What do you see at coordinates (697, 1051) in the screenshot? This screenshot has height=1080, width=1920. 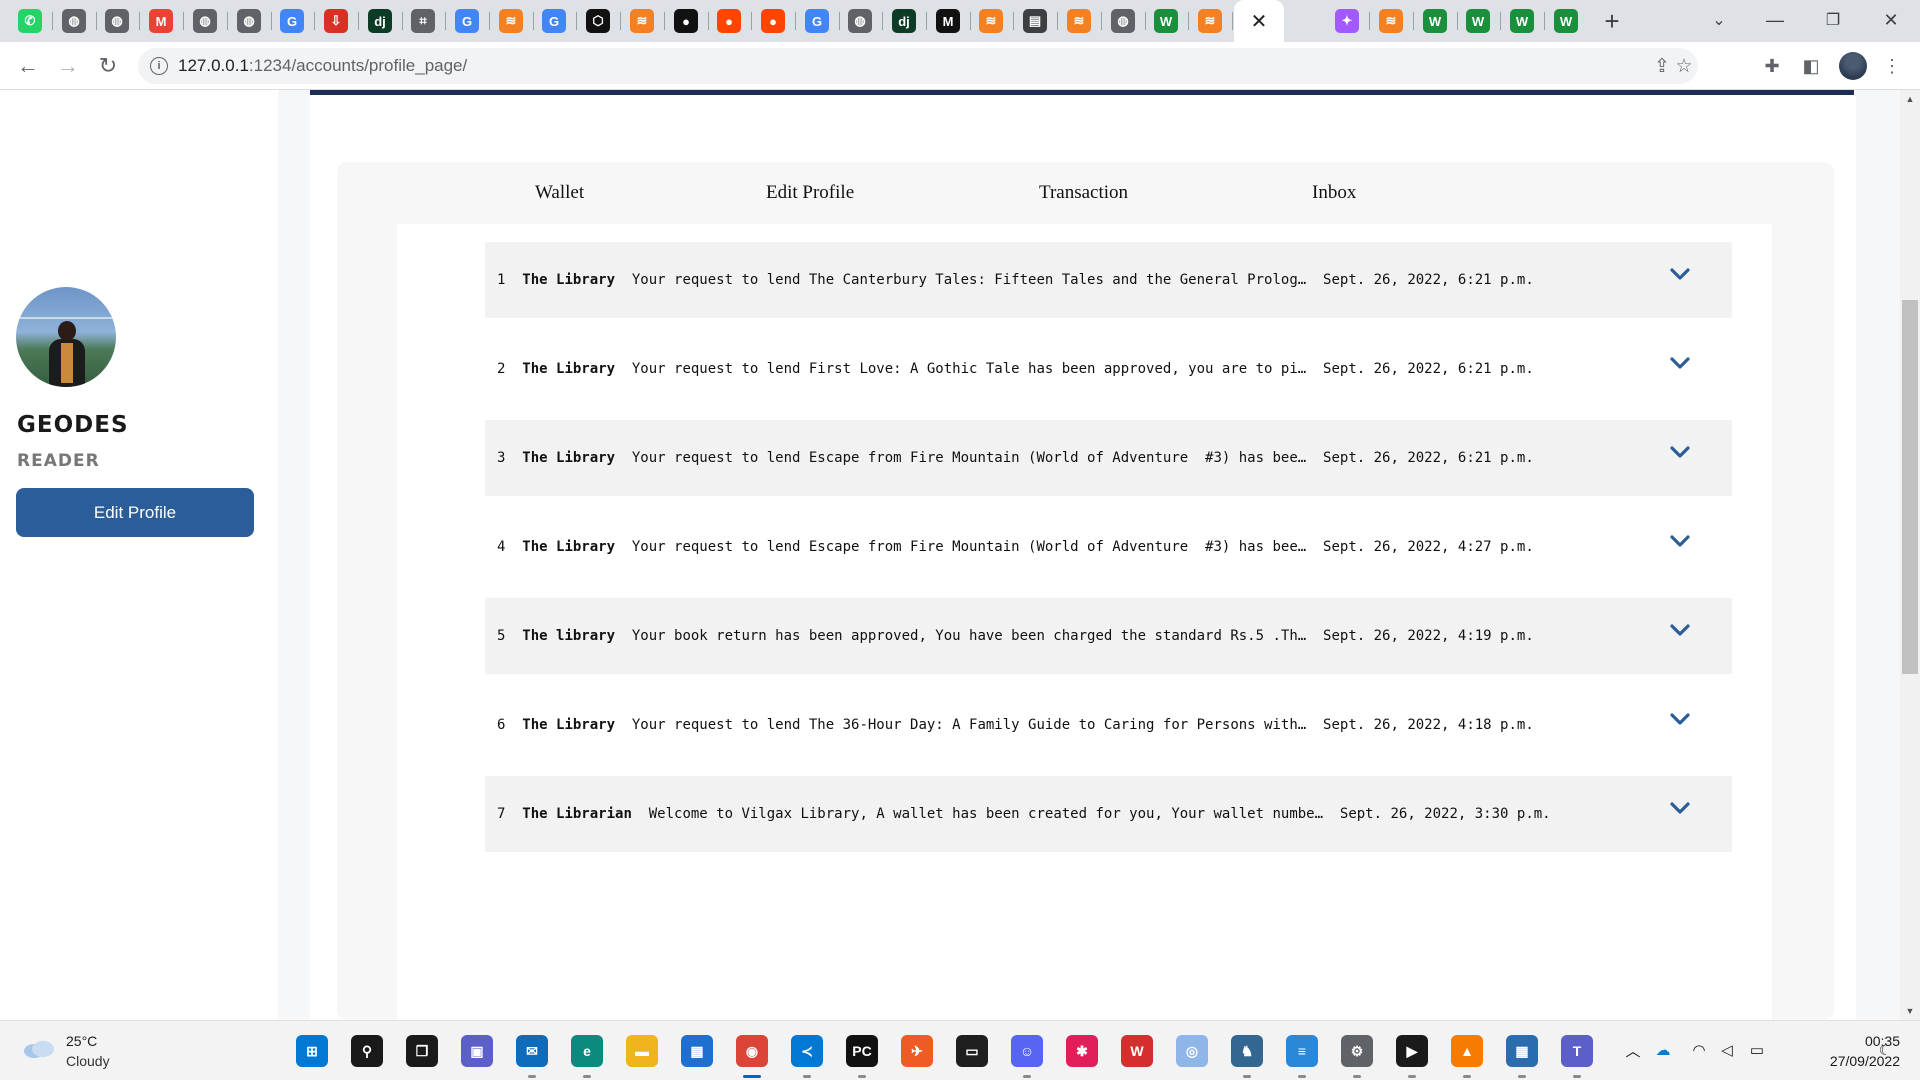 I see `store-icon: ▦` at bounding box center [697, 1051].